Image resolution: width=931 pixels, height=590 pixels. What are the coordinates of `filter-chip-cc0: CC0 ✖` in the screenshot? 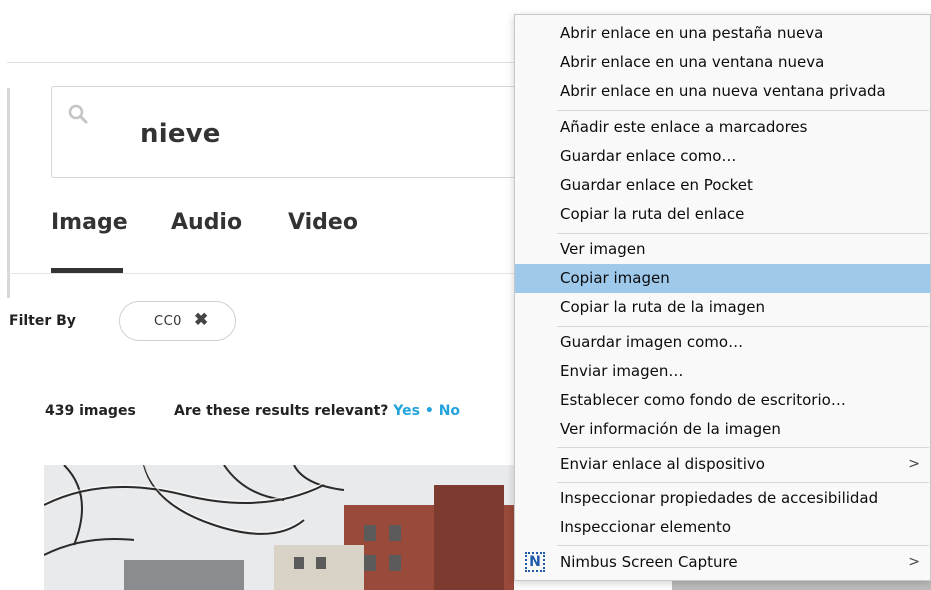 It's located at (177, 321).